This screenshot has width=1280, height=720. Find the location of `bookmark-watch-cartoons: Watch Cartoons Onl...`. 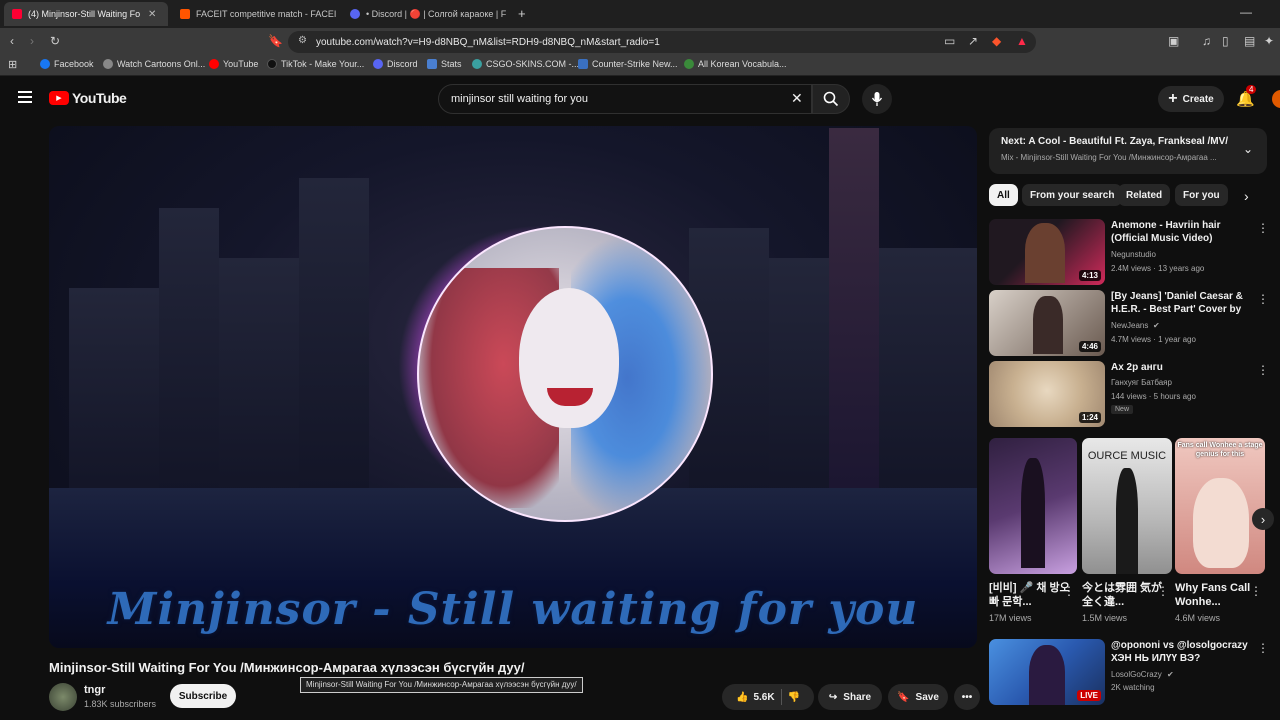

bookmark-watch-cartoons: Watch Cartoons Onl... is located at coordinates (154, 64).